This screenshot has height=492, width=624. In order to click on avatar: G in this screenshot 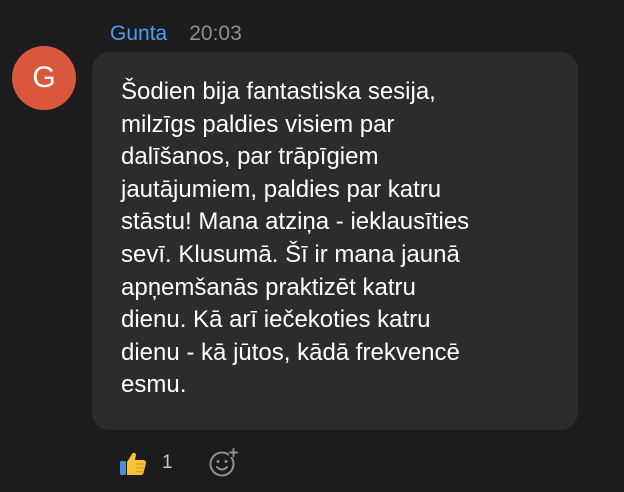, I will do `click(44, 78)`.